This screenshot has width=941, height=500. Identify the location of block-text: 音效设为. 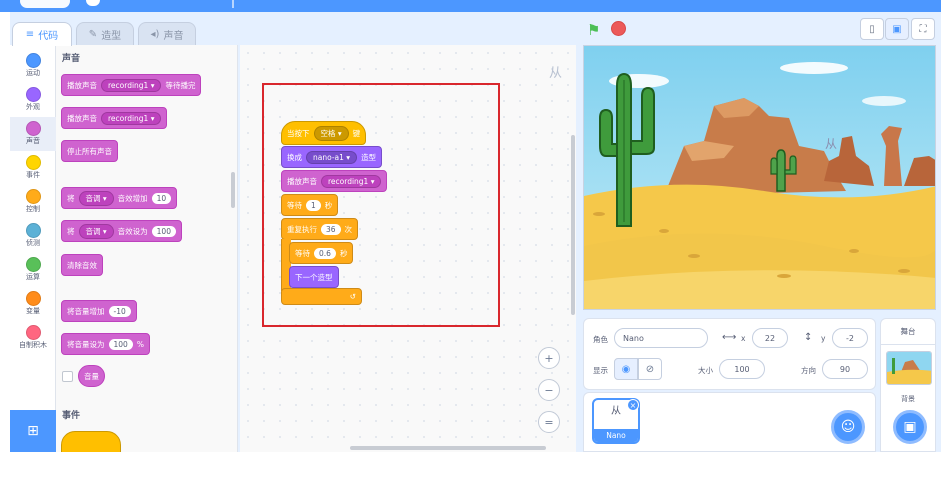
(132, 231).